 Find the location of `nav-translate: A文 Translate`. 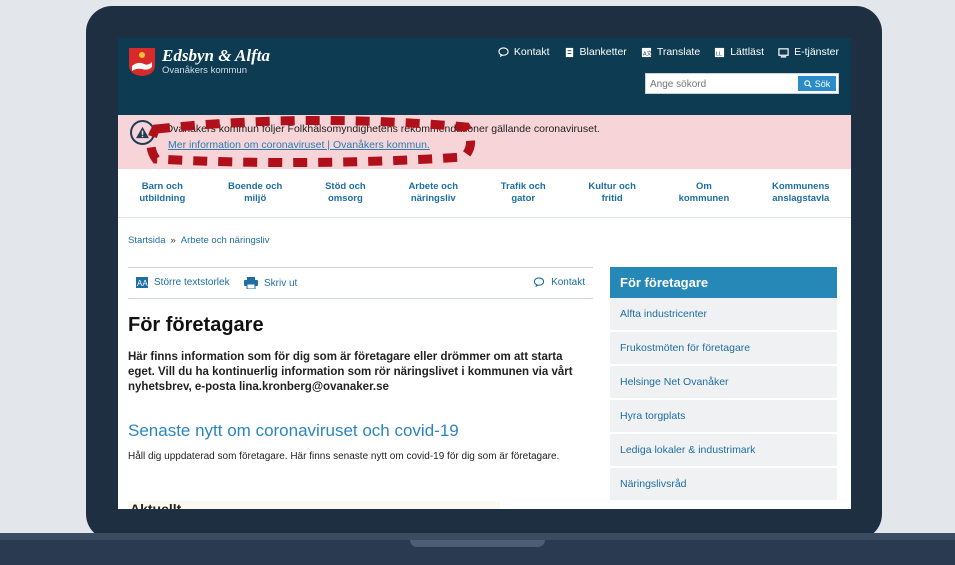

nav-translate: A文 Translate is located at coordinates (670, 52).